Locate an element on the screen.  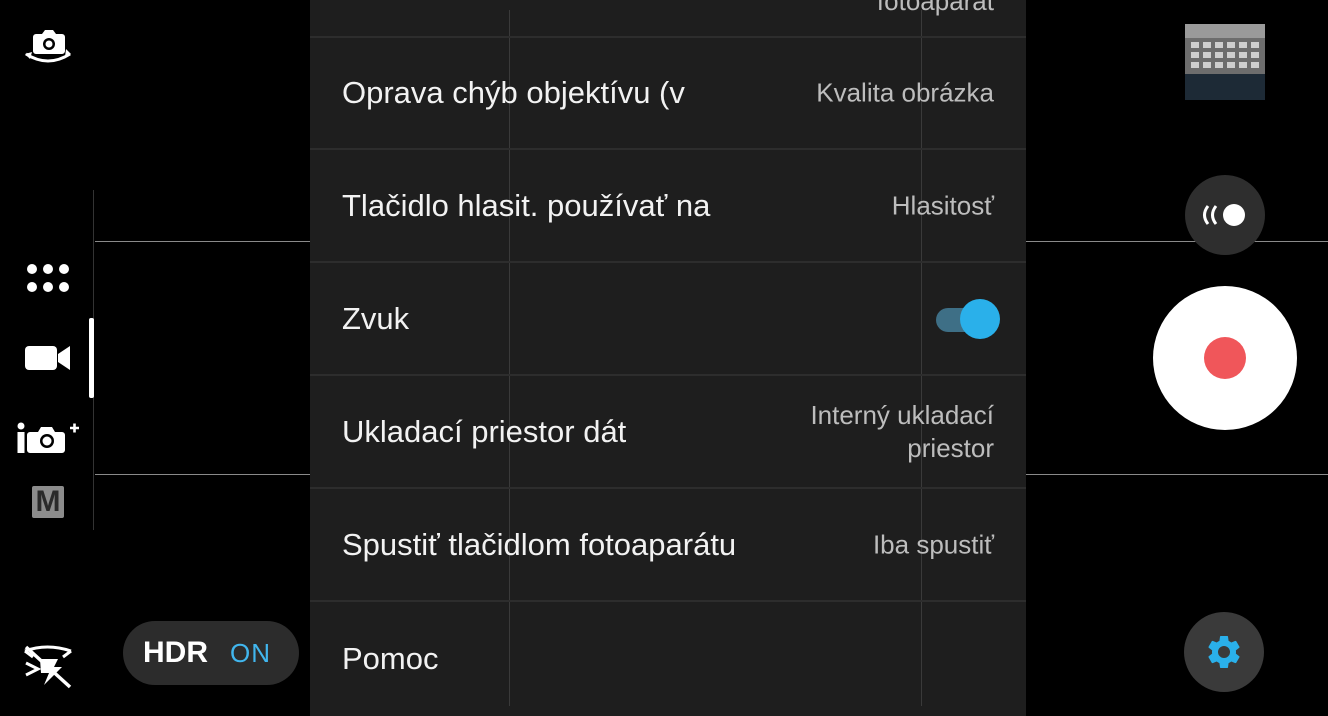
setting-help: Pomoc is located at coordinates (668, 659).